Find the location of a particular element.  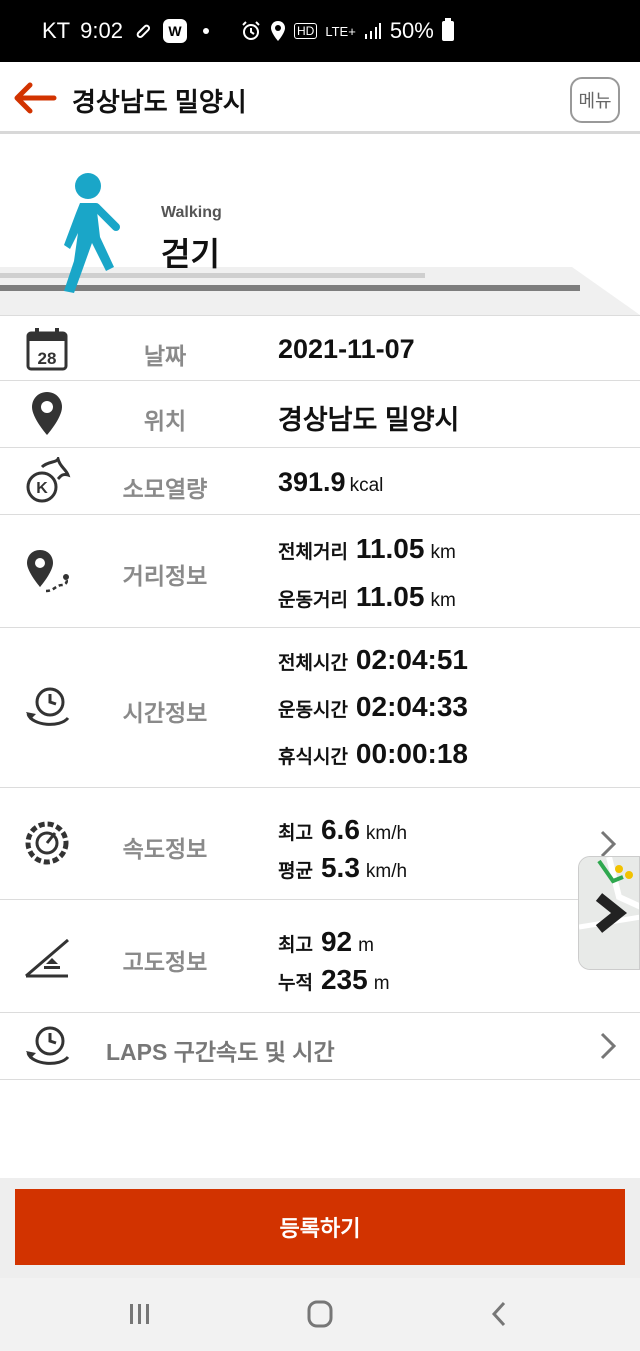

laps-row: LAPS 구간속도 및 시간 is located at coordinates (320, 1046).